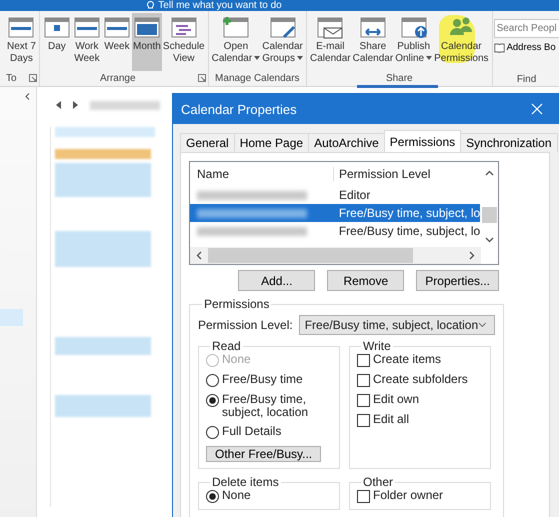 This screenshot has height=517, width=559. What do you see at coordinates (266, 406) in the screenshot?
I see `option-label: Free/Busy time, subject, location` at bounding box center [266, 406].